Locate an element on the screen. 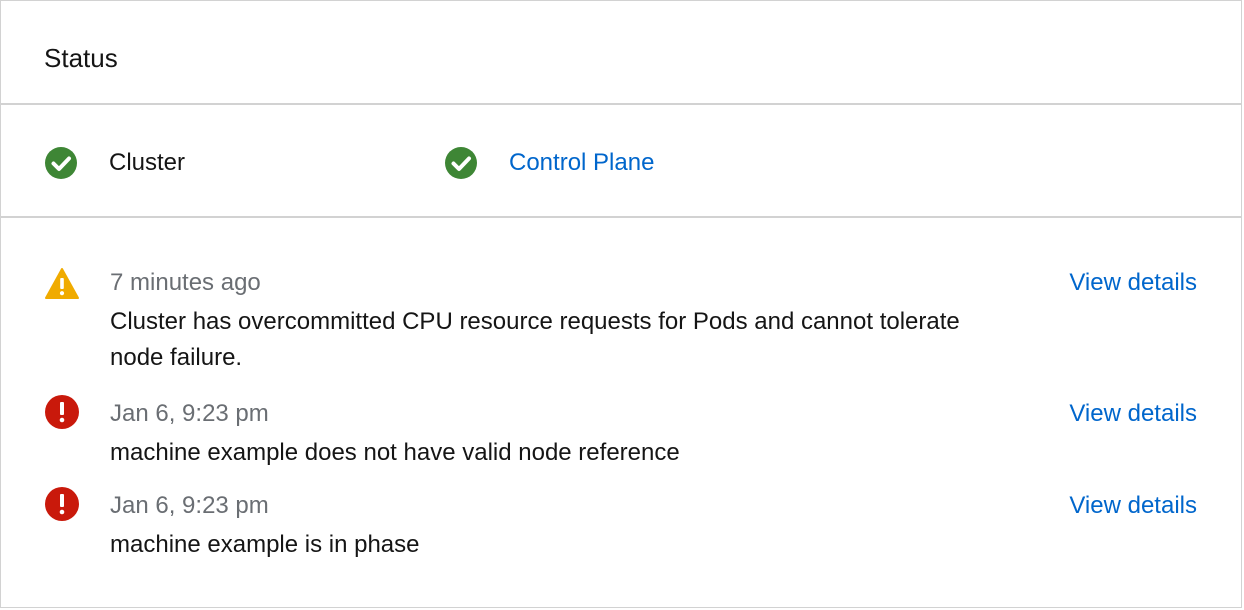 The width and height of the screenshot is (1244, 610). alert-message: machine example is in phase is located at coordinates (265, 544).